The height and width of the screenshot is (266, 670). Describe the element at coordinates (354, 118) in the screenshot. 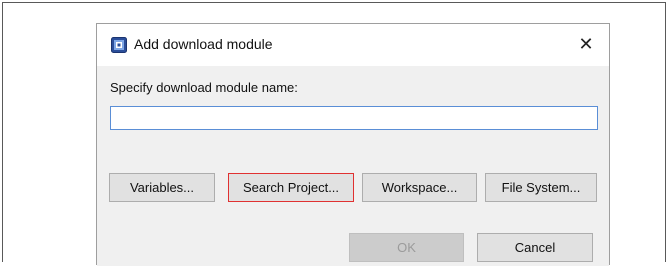

I see `module-name-input` at that location.